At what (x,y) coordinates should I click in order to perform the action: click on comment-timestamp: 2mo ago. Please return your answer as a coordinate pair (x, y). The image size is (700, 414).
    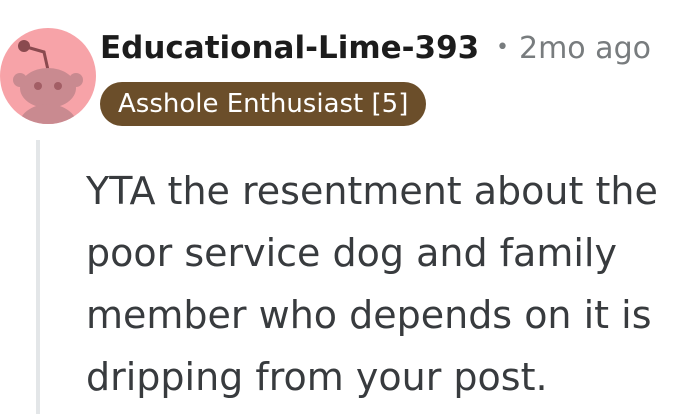
    Looking at the image, I should click on (584, 48).